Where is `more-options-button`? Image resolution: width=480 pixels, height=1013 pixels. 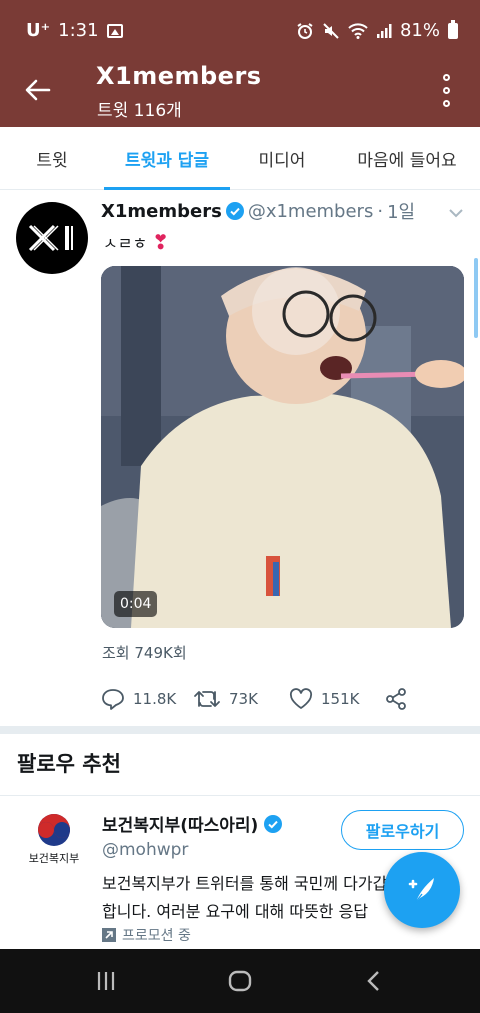
more-options-button is located at coordinates (446, 90).